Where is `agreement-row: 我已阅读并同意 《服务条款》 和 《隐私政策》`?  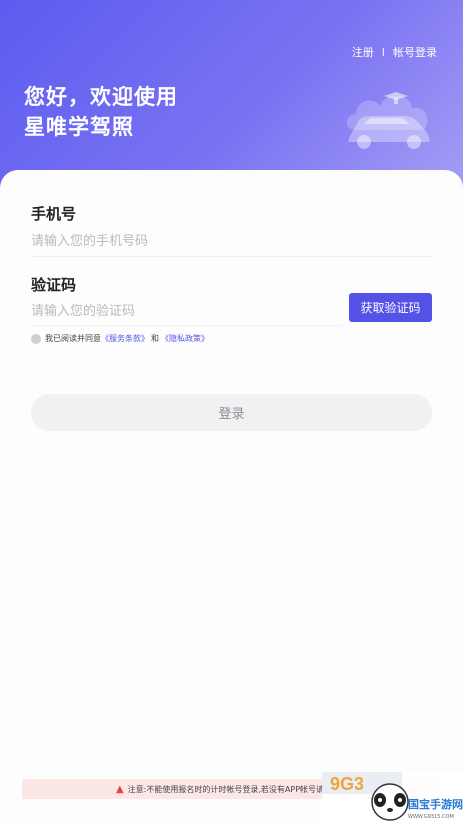 agreement-row: 我已阅读并同意 《服务条款》 和 《隐私政策》 is located at coordinates (120, 338).